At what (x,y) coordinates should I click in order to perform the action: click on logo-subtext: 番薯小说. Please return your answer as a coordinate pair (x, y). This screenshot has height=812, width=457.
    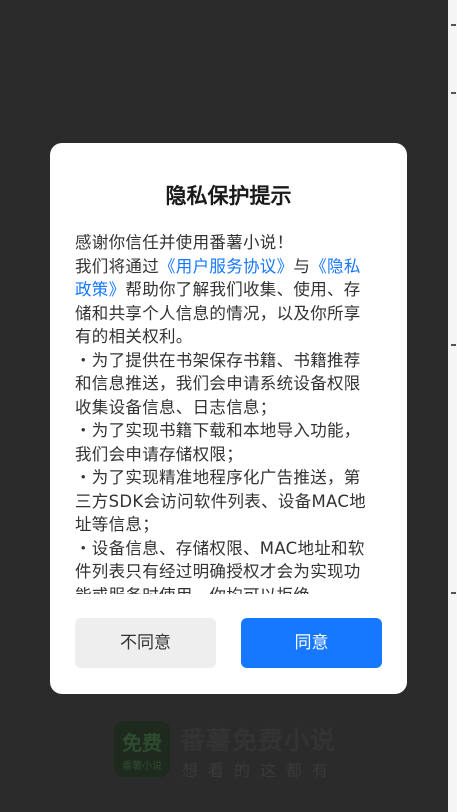
    Looking at the image, I should click on (142, 766).